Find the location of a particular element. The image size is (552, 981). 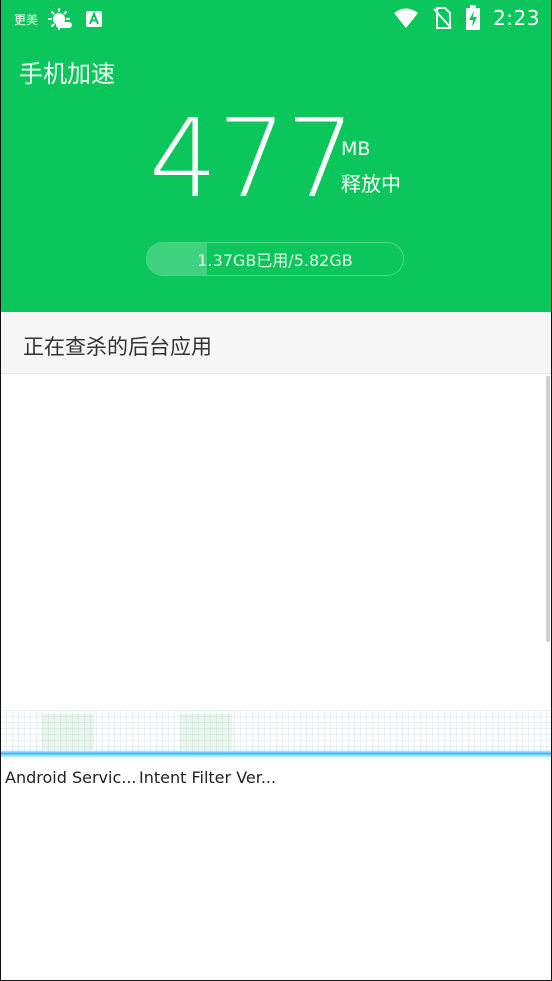

section-title: 正在查杀的后台应用 is located at coordinates (117, 347).